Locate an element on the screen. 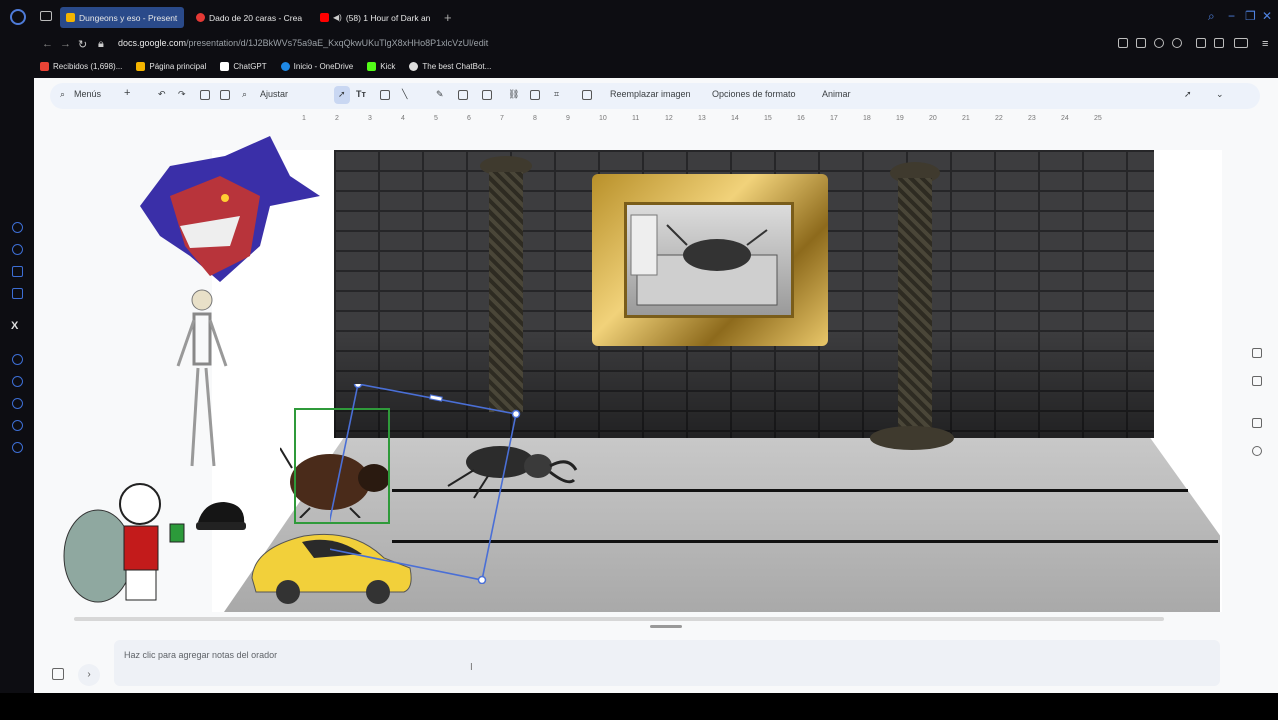 The height and width of the screenshot is (720, 1278). print-icon is located at coordinates (205, 95).